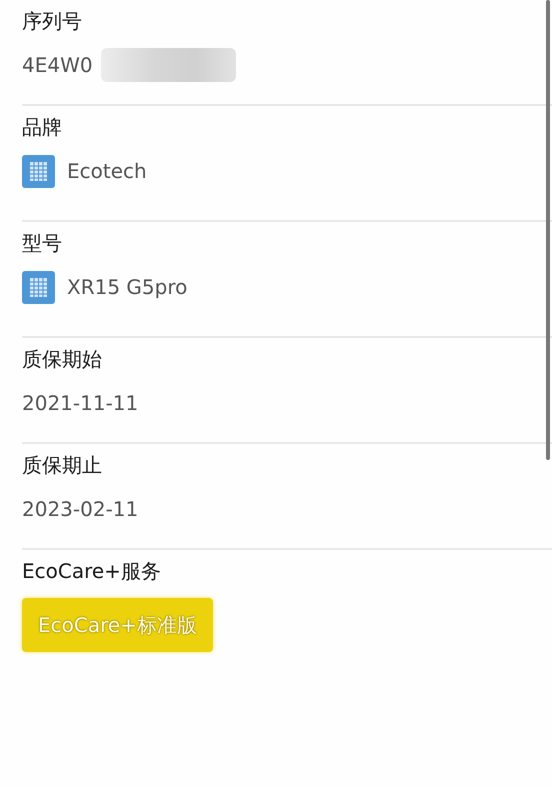 Image resolution: width=552 pixels, height=787 pixels. Describe the element at coordinates (52, 21) in the screenshot. I see `field-label: 序列号` at that location.